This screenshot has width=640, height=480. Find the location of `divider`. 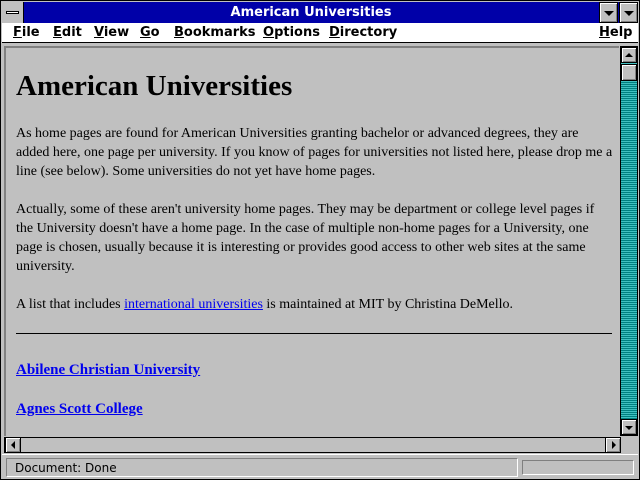

divider is located at coordinates (314, 333).